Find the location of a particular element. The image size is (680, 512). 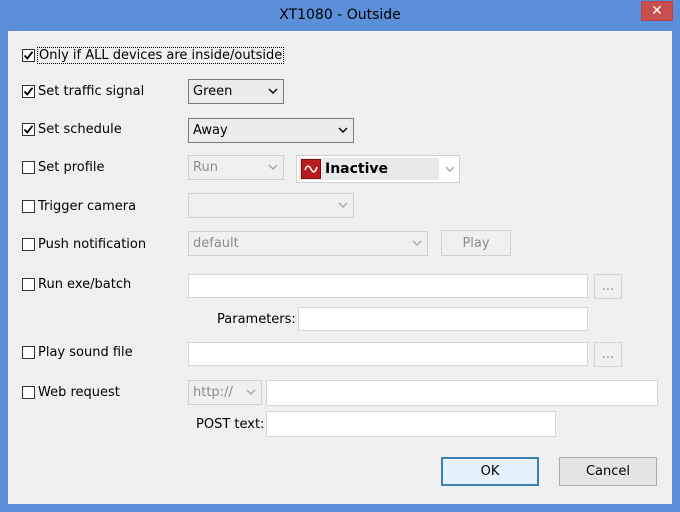

push-checkbox is located at coordinates (28, 244).